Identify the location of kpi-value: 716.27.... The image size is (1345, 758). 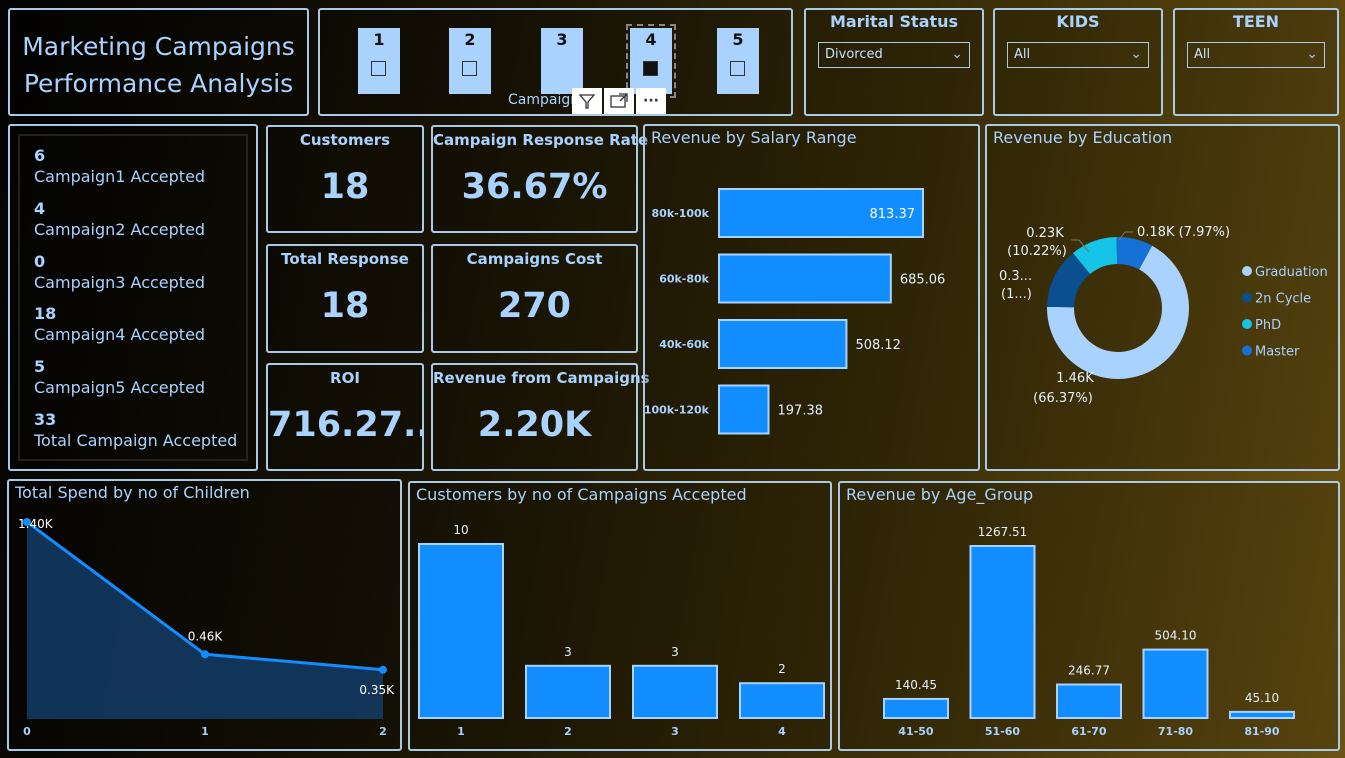
(345, 425).